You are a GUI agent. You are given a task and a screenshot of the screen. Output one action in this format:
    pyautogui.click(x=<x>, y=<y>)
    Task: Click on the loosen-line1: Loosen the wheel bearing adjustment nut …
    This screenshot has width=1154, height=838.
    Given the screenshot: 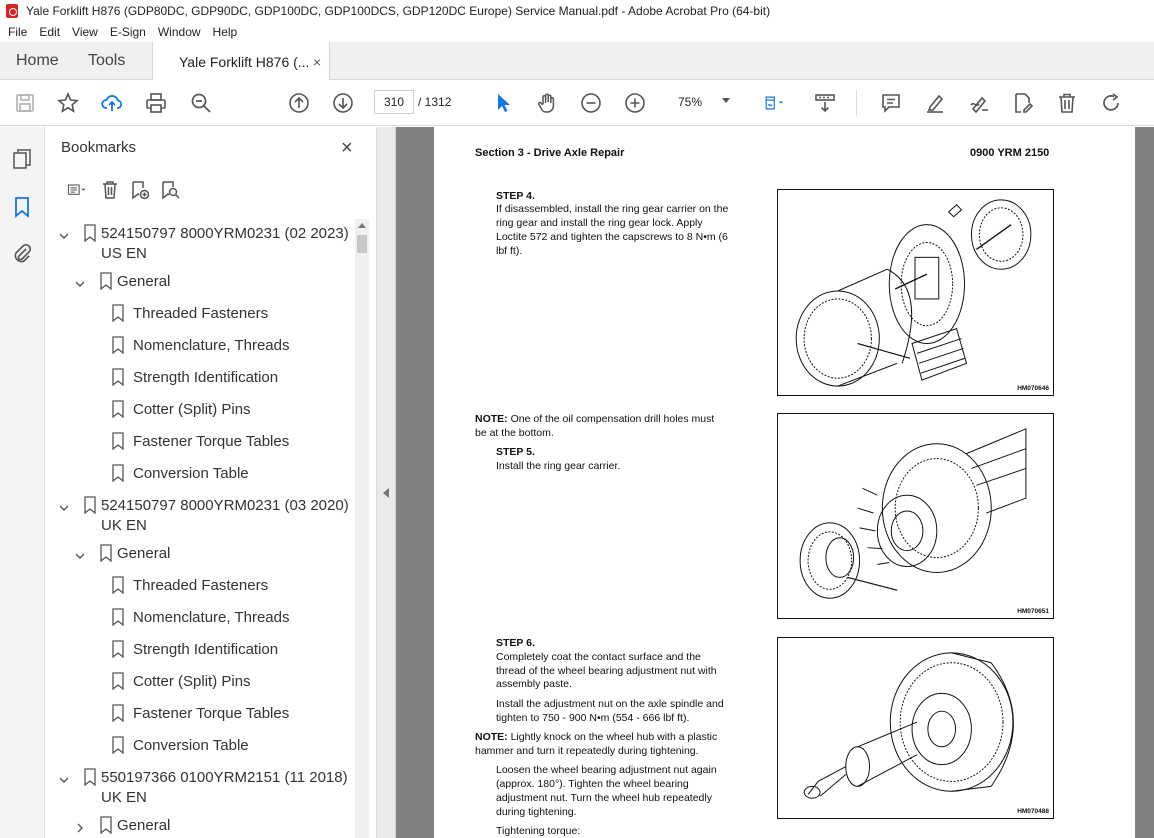 What is the action you would take?
    pyautogui.click(x=606, y=770)
    